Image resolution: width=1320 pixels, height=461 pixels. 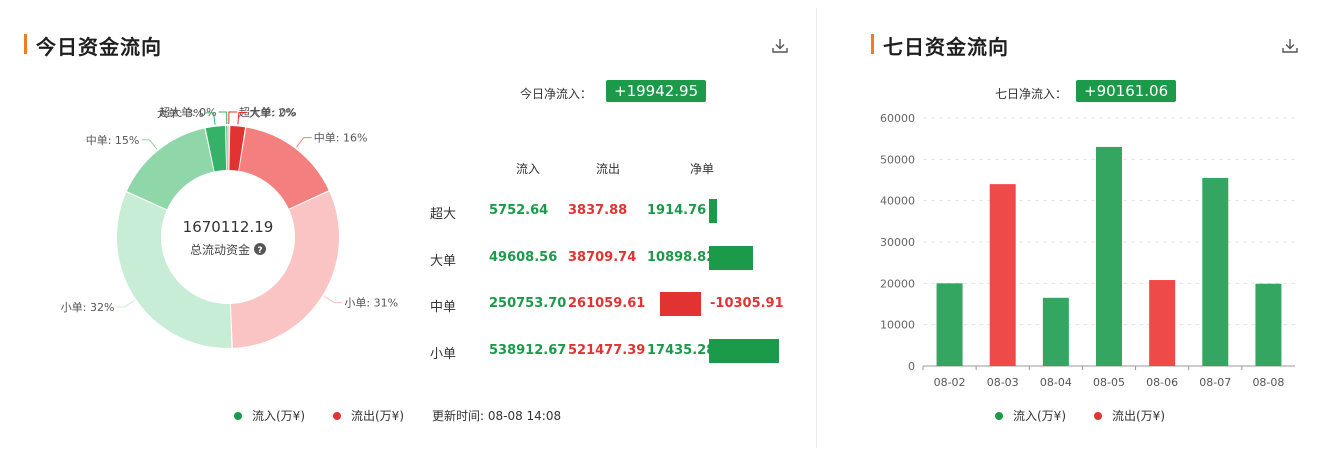 I want to click on panel-divider, so click(x=816, y=228).